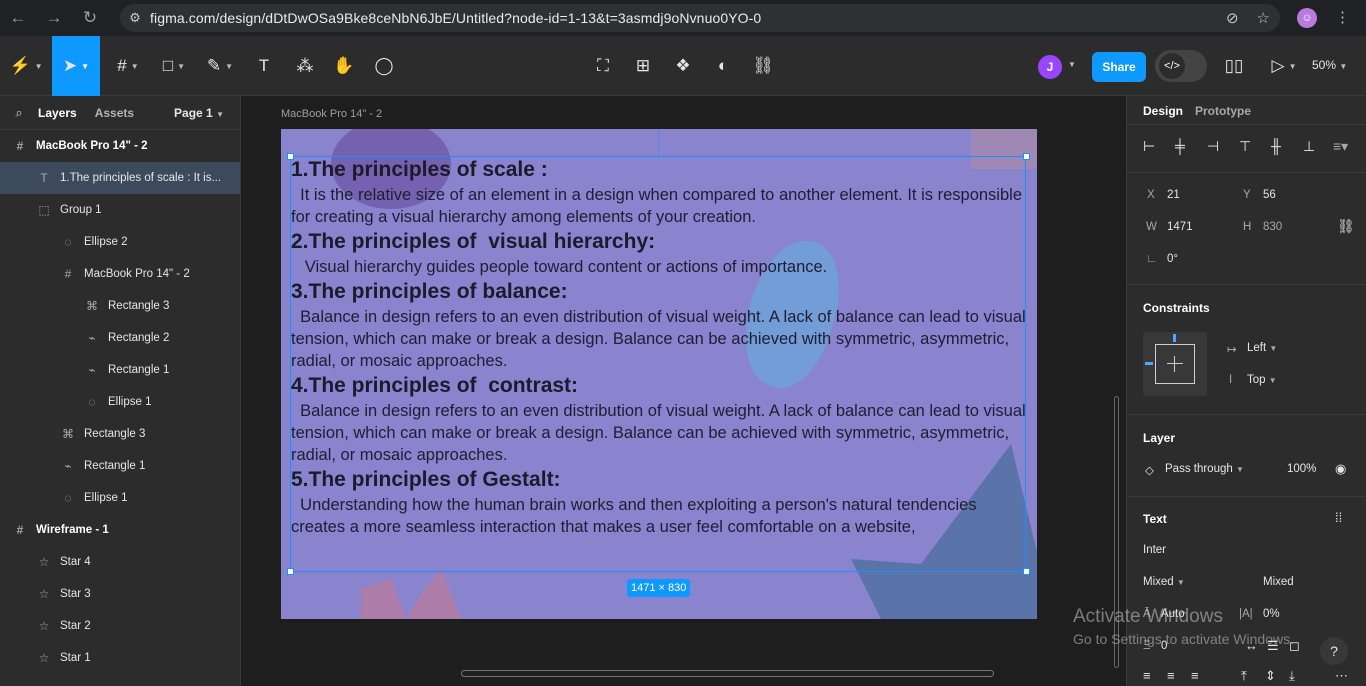 The image size is (1366, 686). What do you see at coordinates (1149, 363) in the screenshot?
I see `constraint-left-marker` at bounding box center [1149, 363].